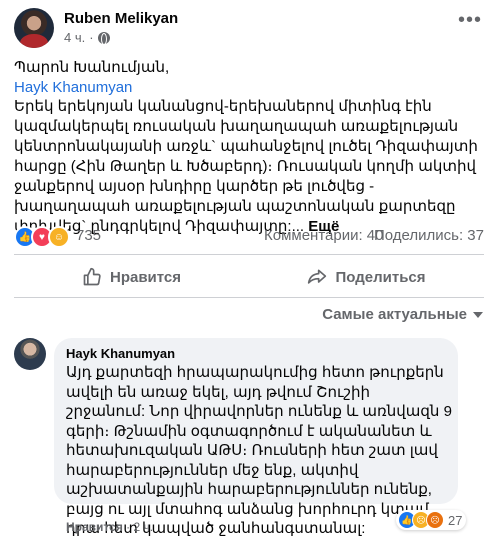 The image size is (497, 540). What do you see at coordinates (478, 314) in the screenshot?
I see `chevron-down-icon` at bounding box center [478, 314].